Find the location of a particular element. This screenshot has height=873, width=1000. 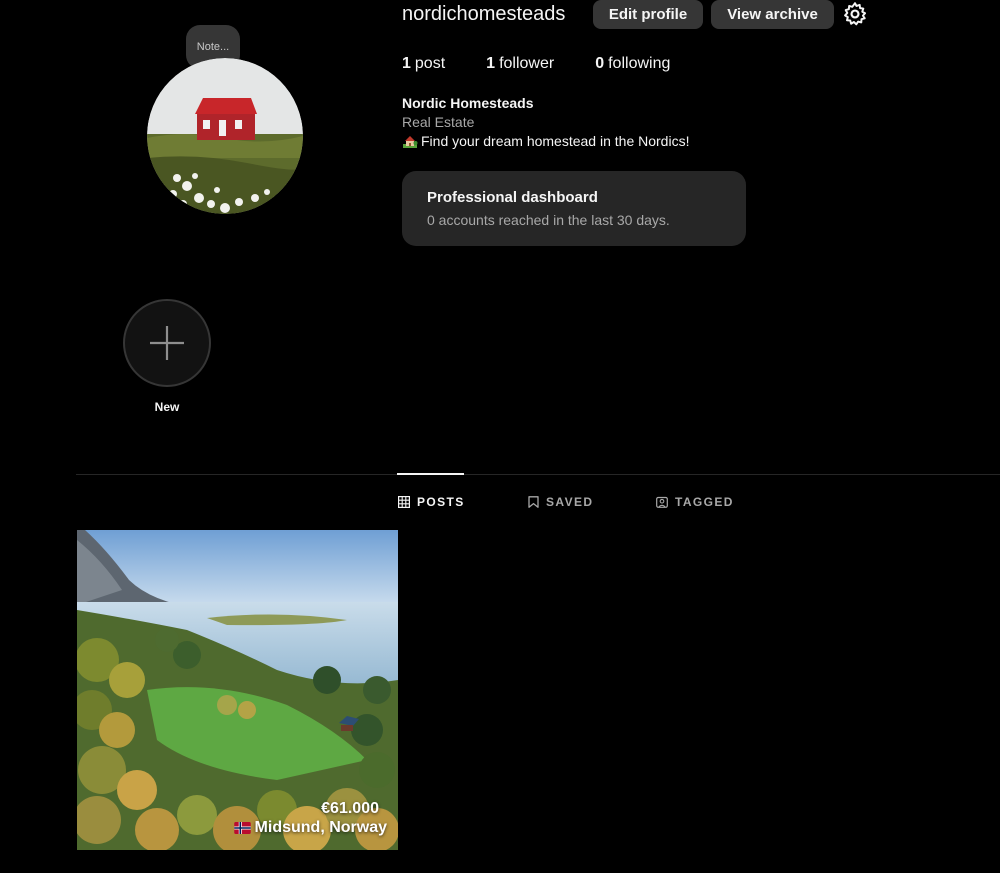

dashboard-subtitle: 0 accounts reached in the last 30 days. is located at coordinates (548, 220).